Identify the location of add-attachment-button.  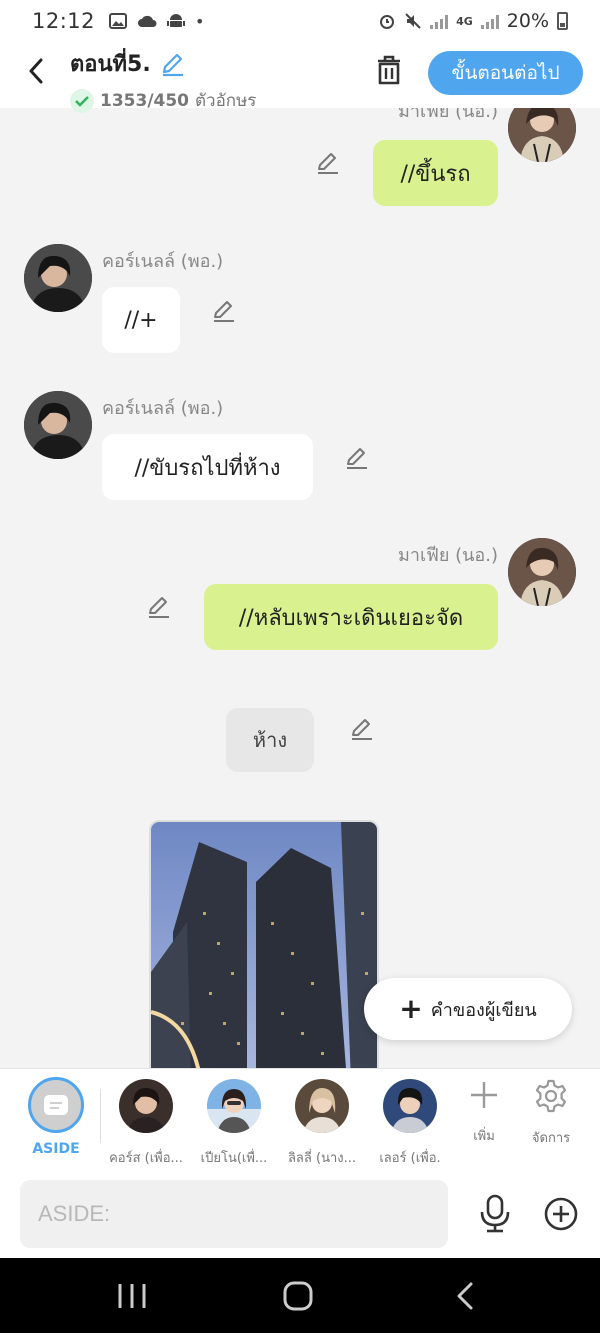
(561, 1214).